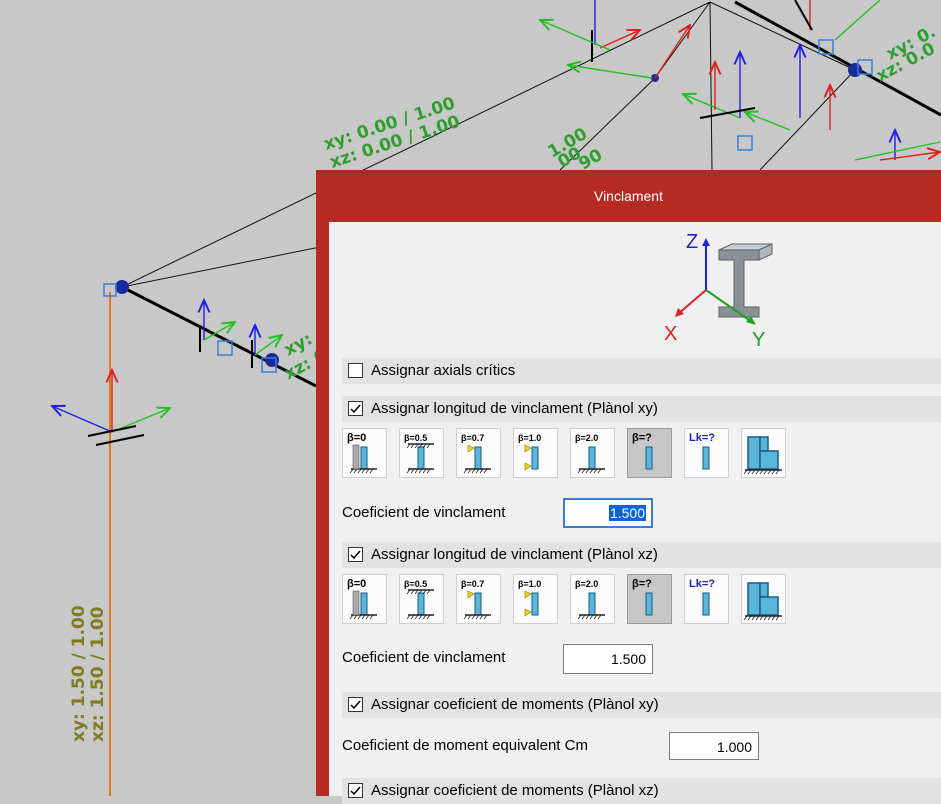  I want to click on section-axials: Assignar axials crítics, so click(641, 371).